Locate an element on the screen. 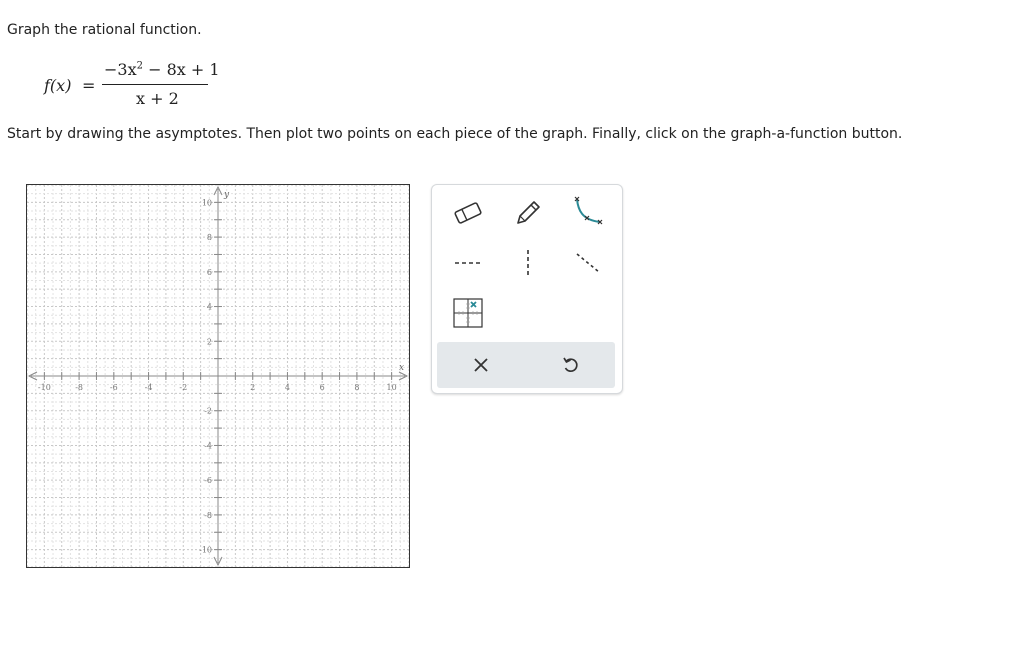  vertical-asymptote-tool is located at coordinates (528, 263).